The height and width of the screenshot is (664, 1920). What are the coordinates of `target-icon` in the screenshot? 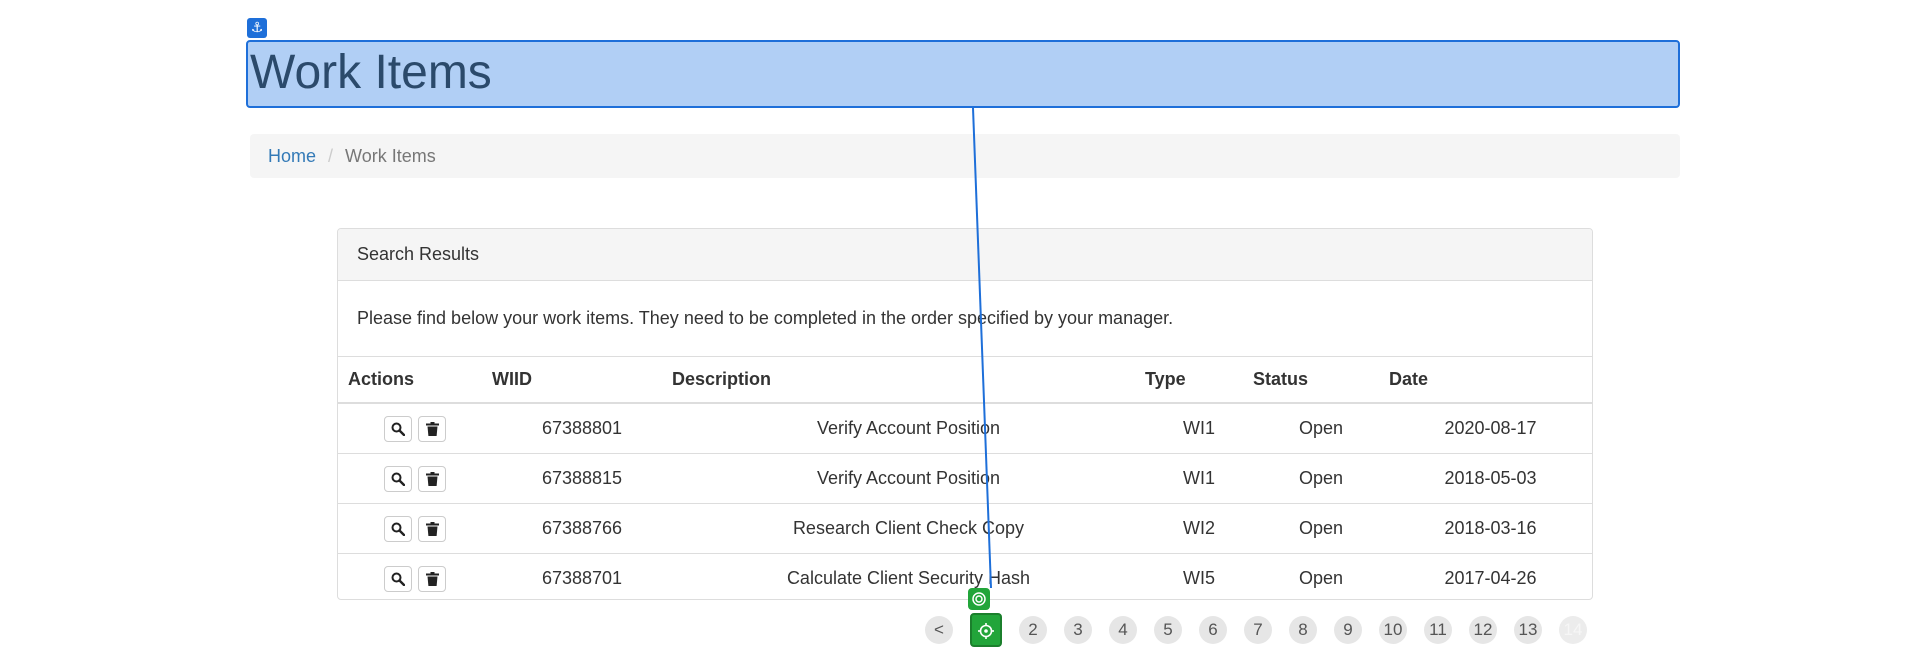 It's located at (979, 599).